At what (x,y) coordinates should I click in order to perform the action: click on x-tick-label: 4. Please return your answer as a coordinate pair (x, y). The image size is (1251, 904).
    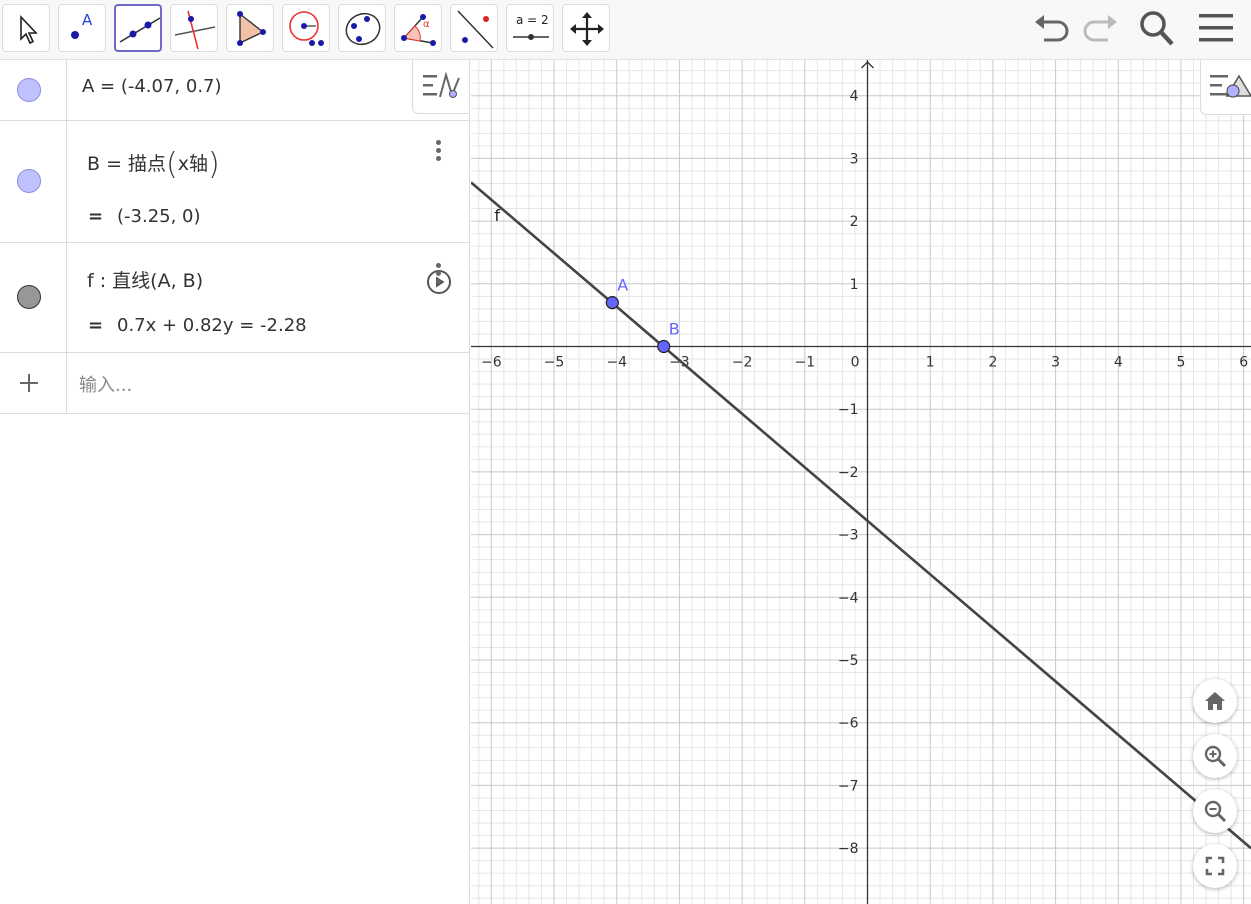
    Looking at the image, I should click on (1118, 363).